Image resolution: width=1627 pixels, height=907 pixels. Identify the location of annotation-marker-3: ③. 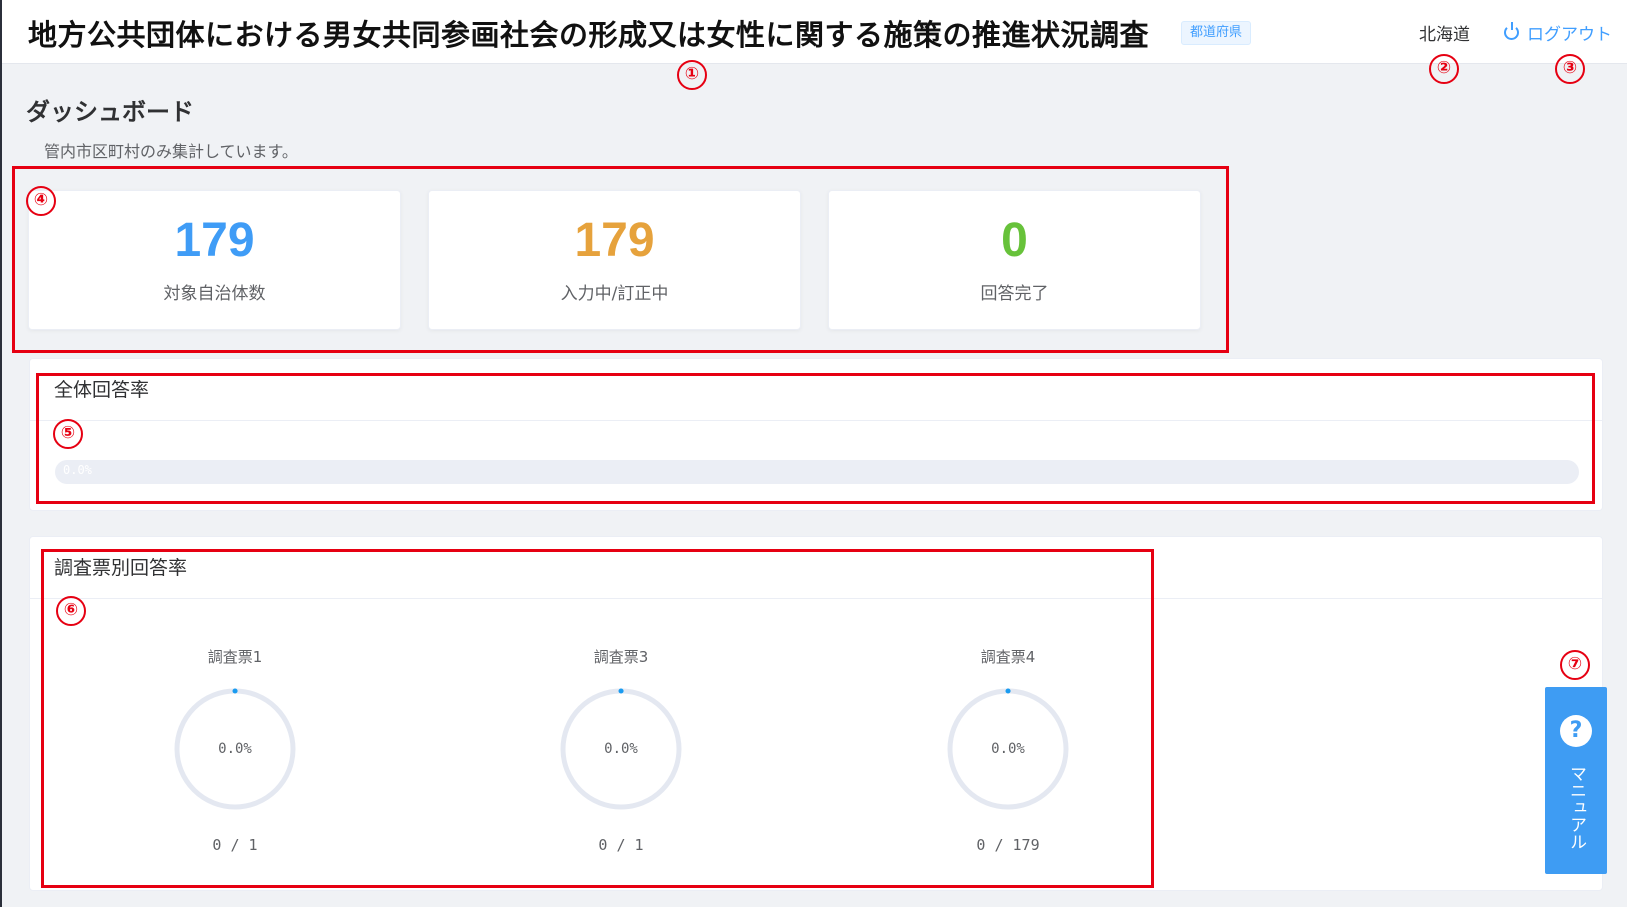
(1570, 69).